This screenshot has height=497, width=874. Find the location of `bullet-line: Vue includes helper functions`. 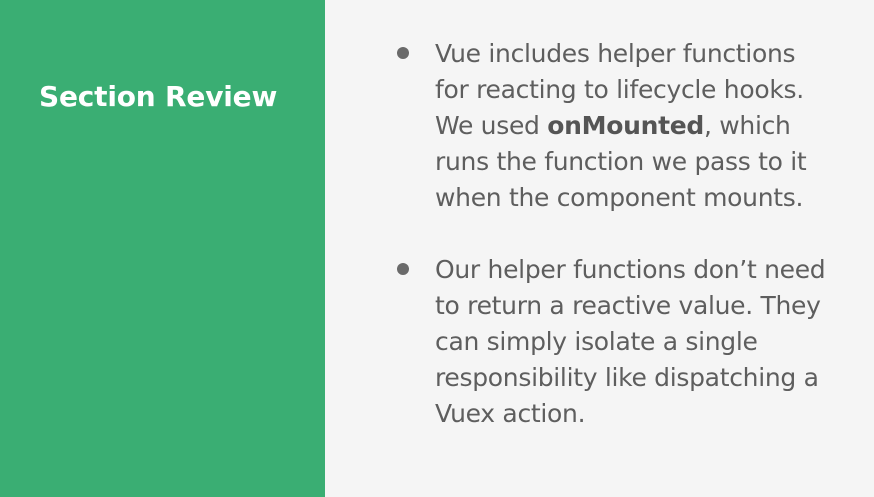

bullet-line: Vue includes helper functions is located at coordinates (615, 53).